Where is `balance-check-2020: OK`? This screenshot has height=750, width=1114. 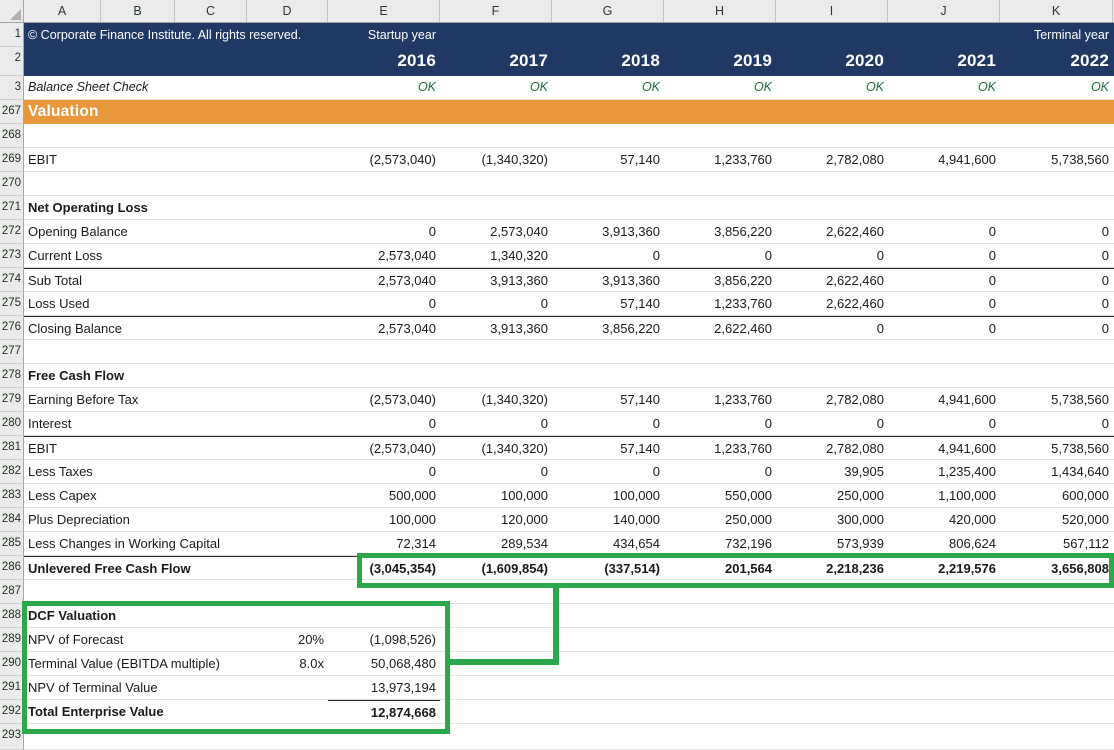
balance-check-2020: OK is located at coordinates (874, 87).